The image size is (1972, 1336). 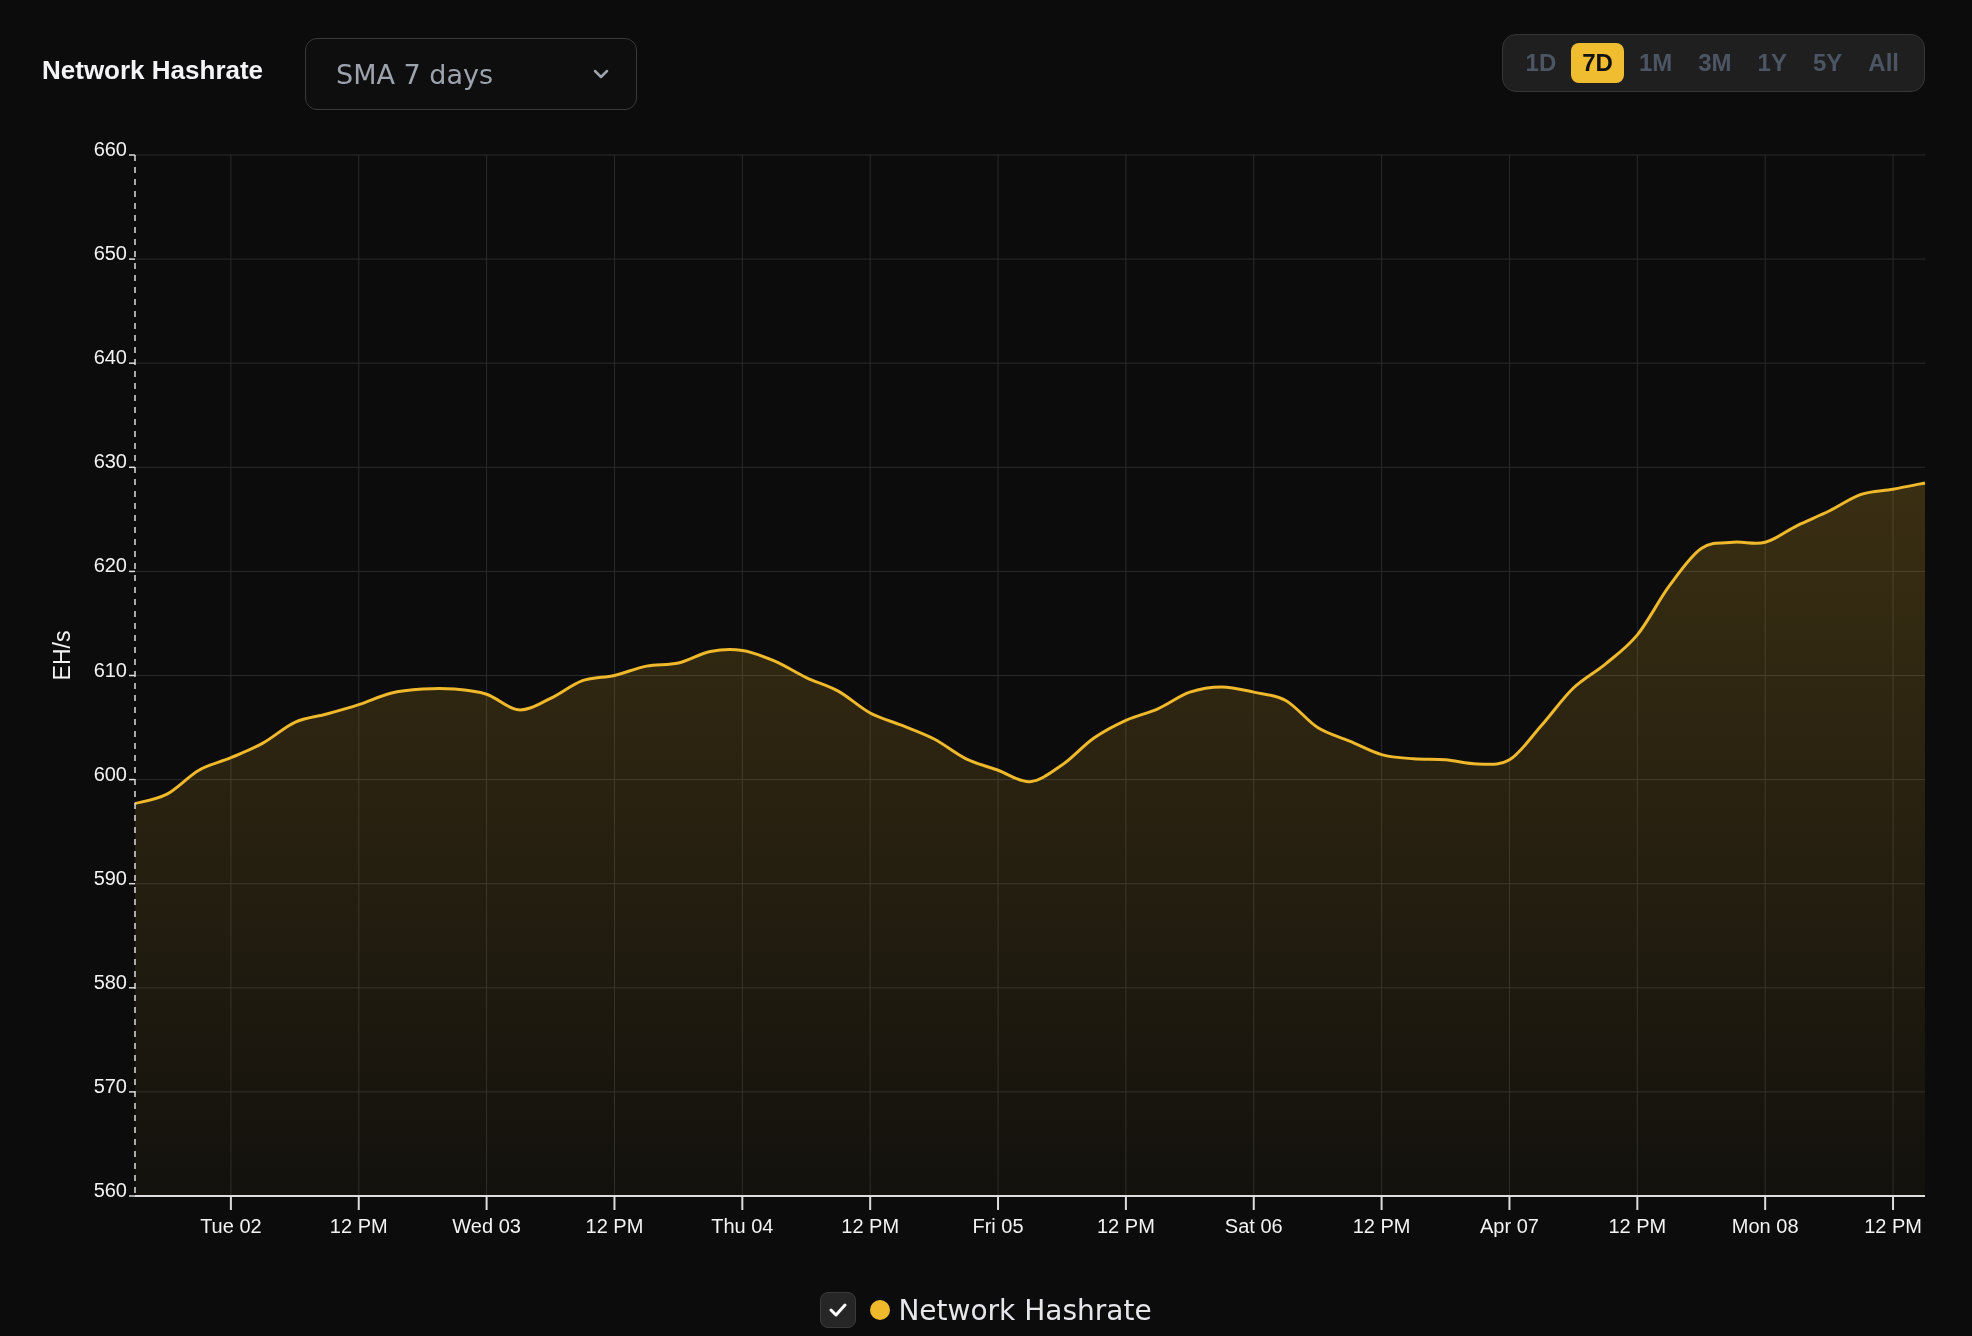 I want to click on chevron-down-icon, so click(x=601, y=74).